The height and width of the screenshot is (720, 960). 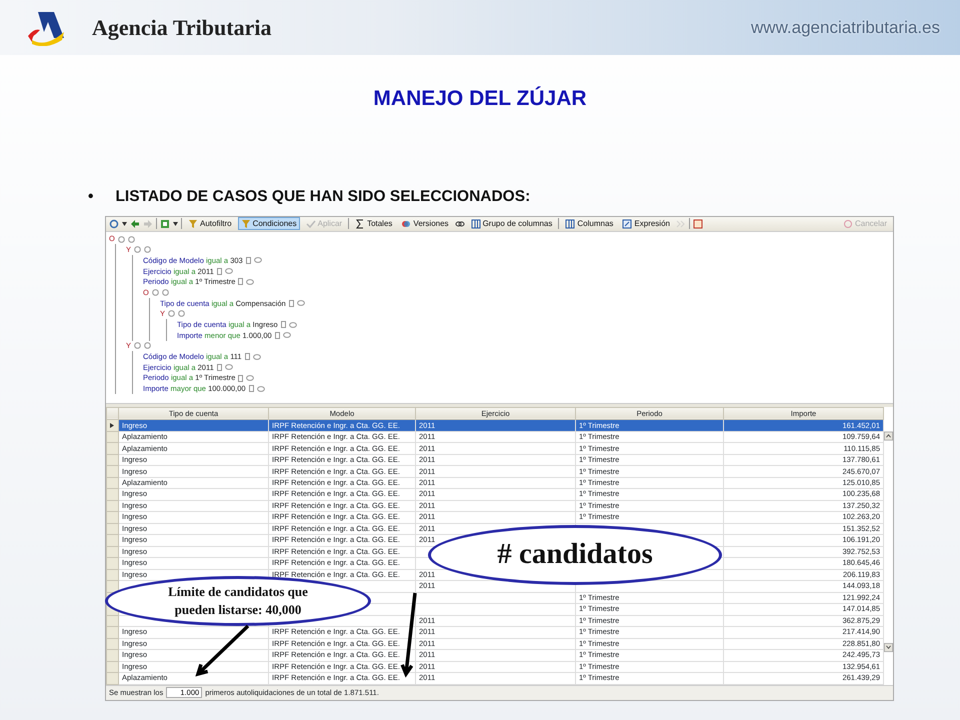 What do you see at coordinates (589, 223) in the screenshot?
I see `toolbar-button: Columnas` at bounding box center [589, 223].